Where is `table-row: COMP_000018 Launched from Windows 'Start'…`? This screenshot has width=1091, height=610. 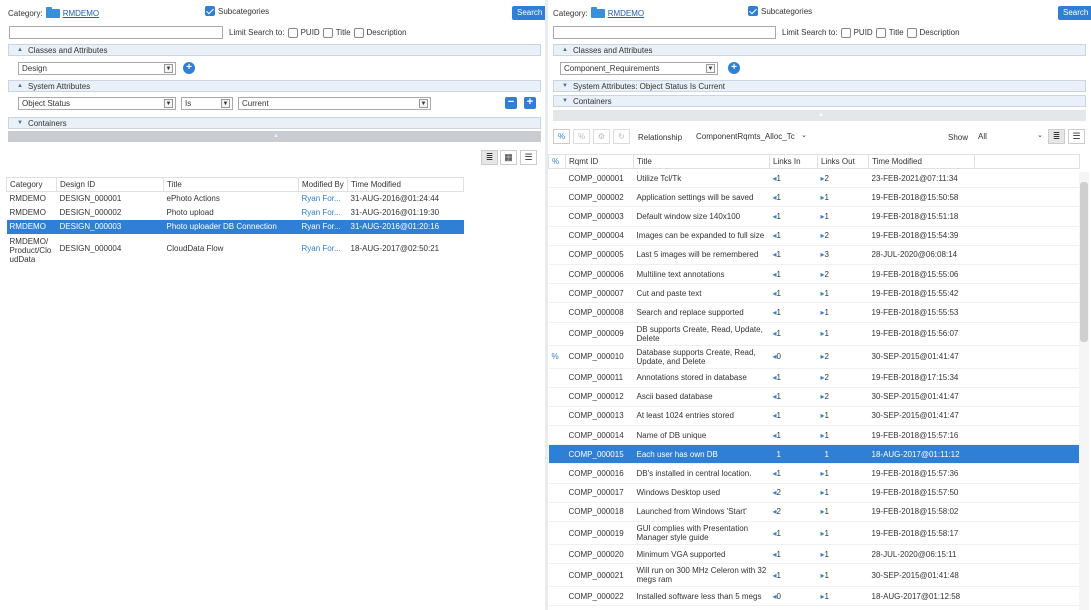
table-row: COMP_000018 Launched from Windows 'Start'… is located at coordinates (814, 512).